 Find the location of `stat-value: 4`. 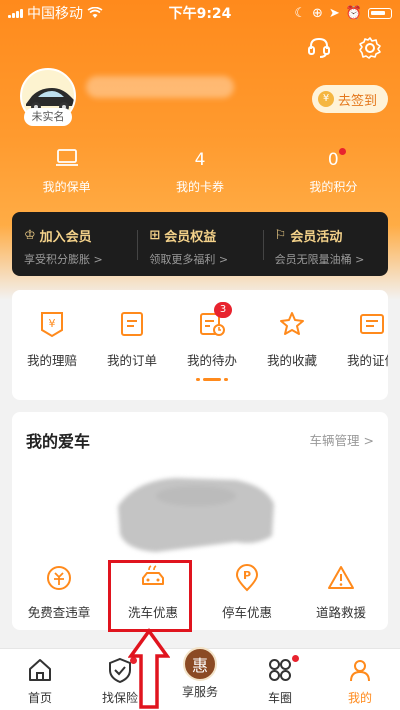

stat-value: 4 is located at coordinates (200, 160).